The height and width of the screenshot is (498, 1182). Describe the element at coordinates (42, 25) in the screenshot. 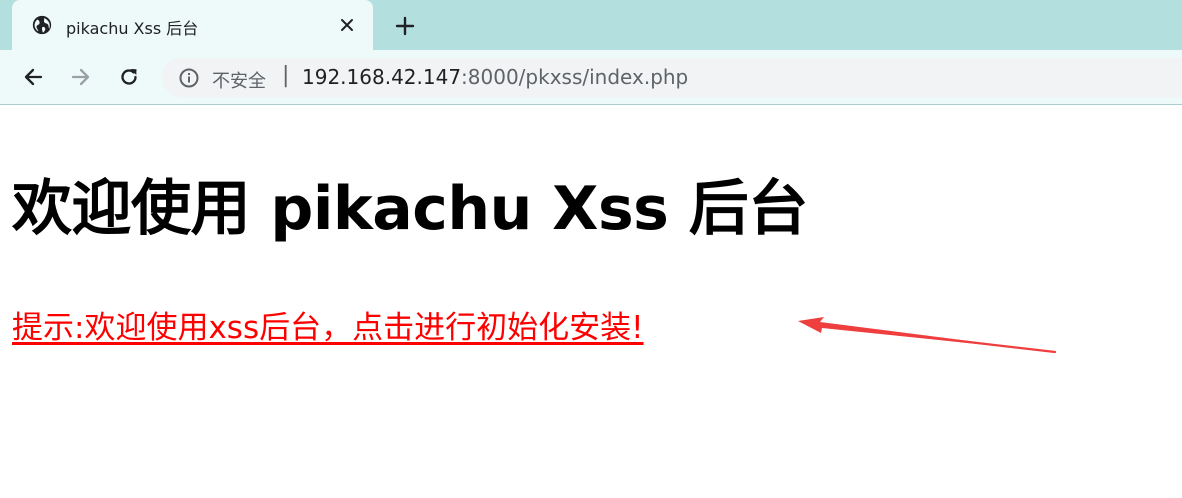

I see `globe-icon` at that location.